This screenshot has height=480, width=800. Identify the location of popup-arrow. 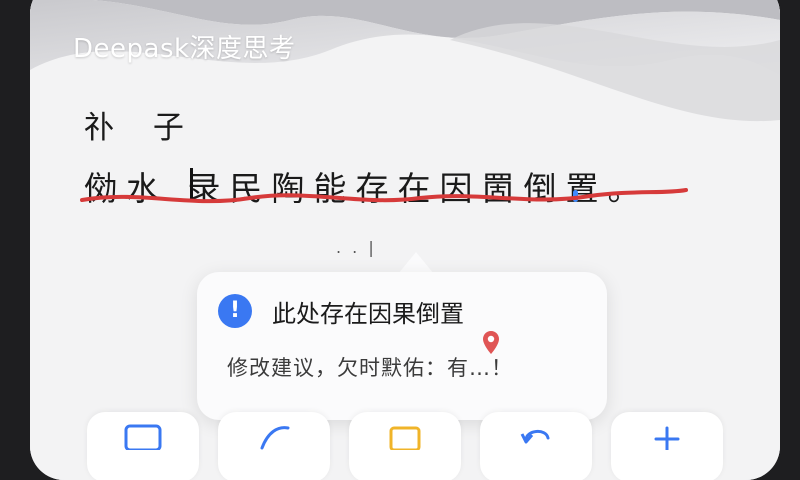
(416, 263).